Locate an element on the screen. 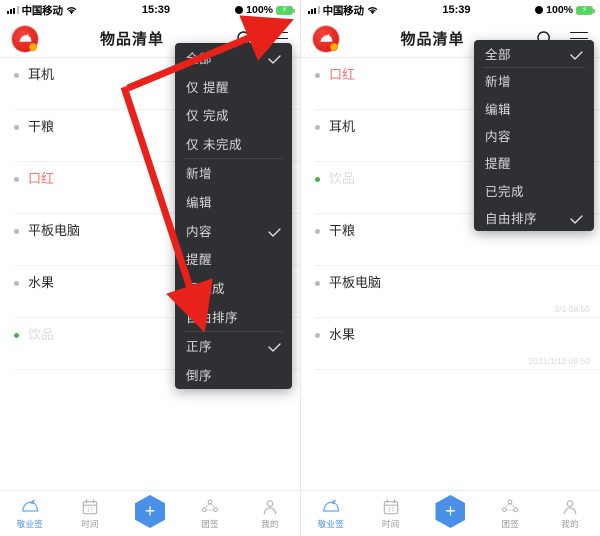  dropdown-menu-right: 全部新增编辑内容提醒 已完成自由排序 is located at coordinates (534, 136).